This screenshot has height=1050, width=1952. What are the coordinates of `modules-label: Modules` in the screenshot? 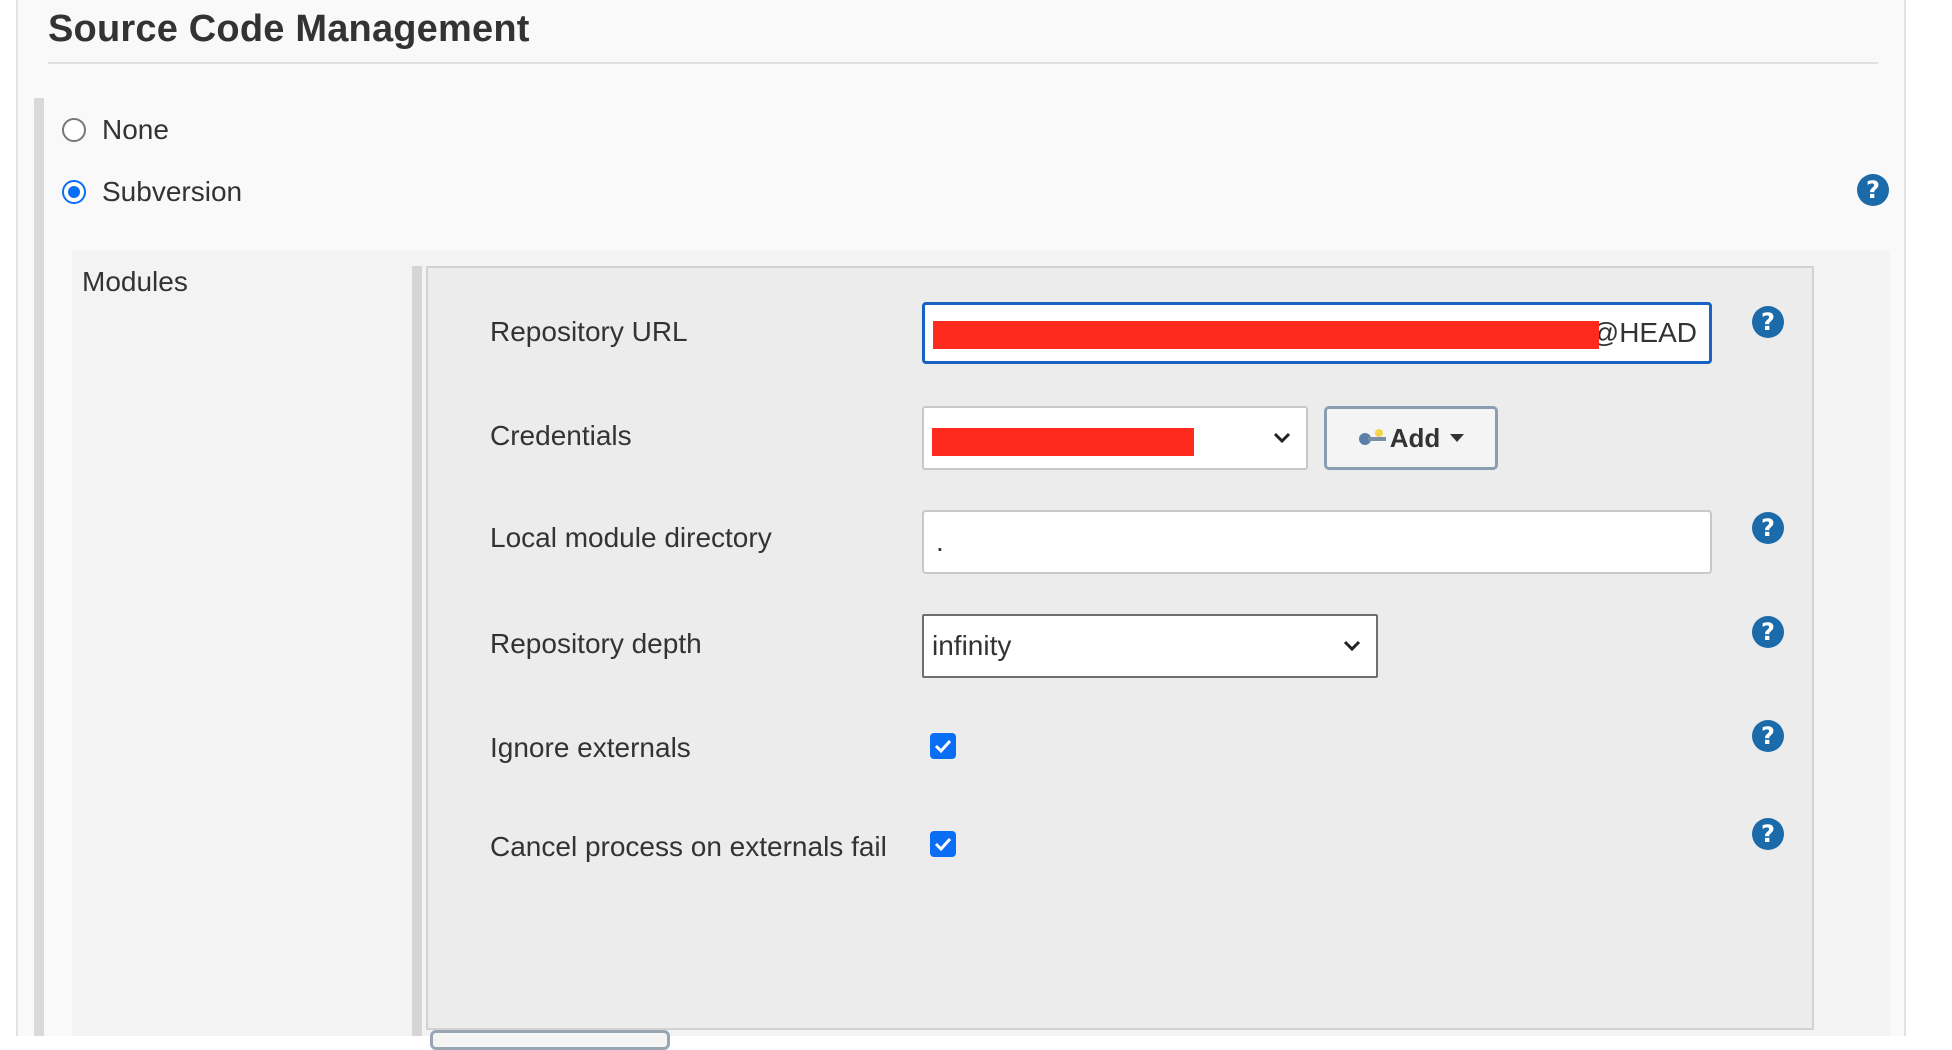 It's located at (135, 281).